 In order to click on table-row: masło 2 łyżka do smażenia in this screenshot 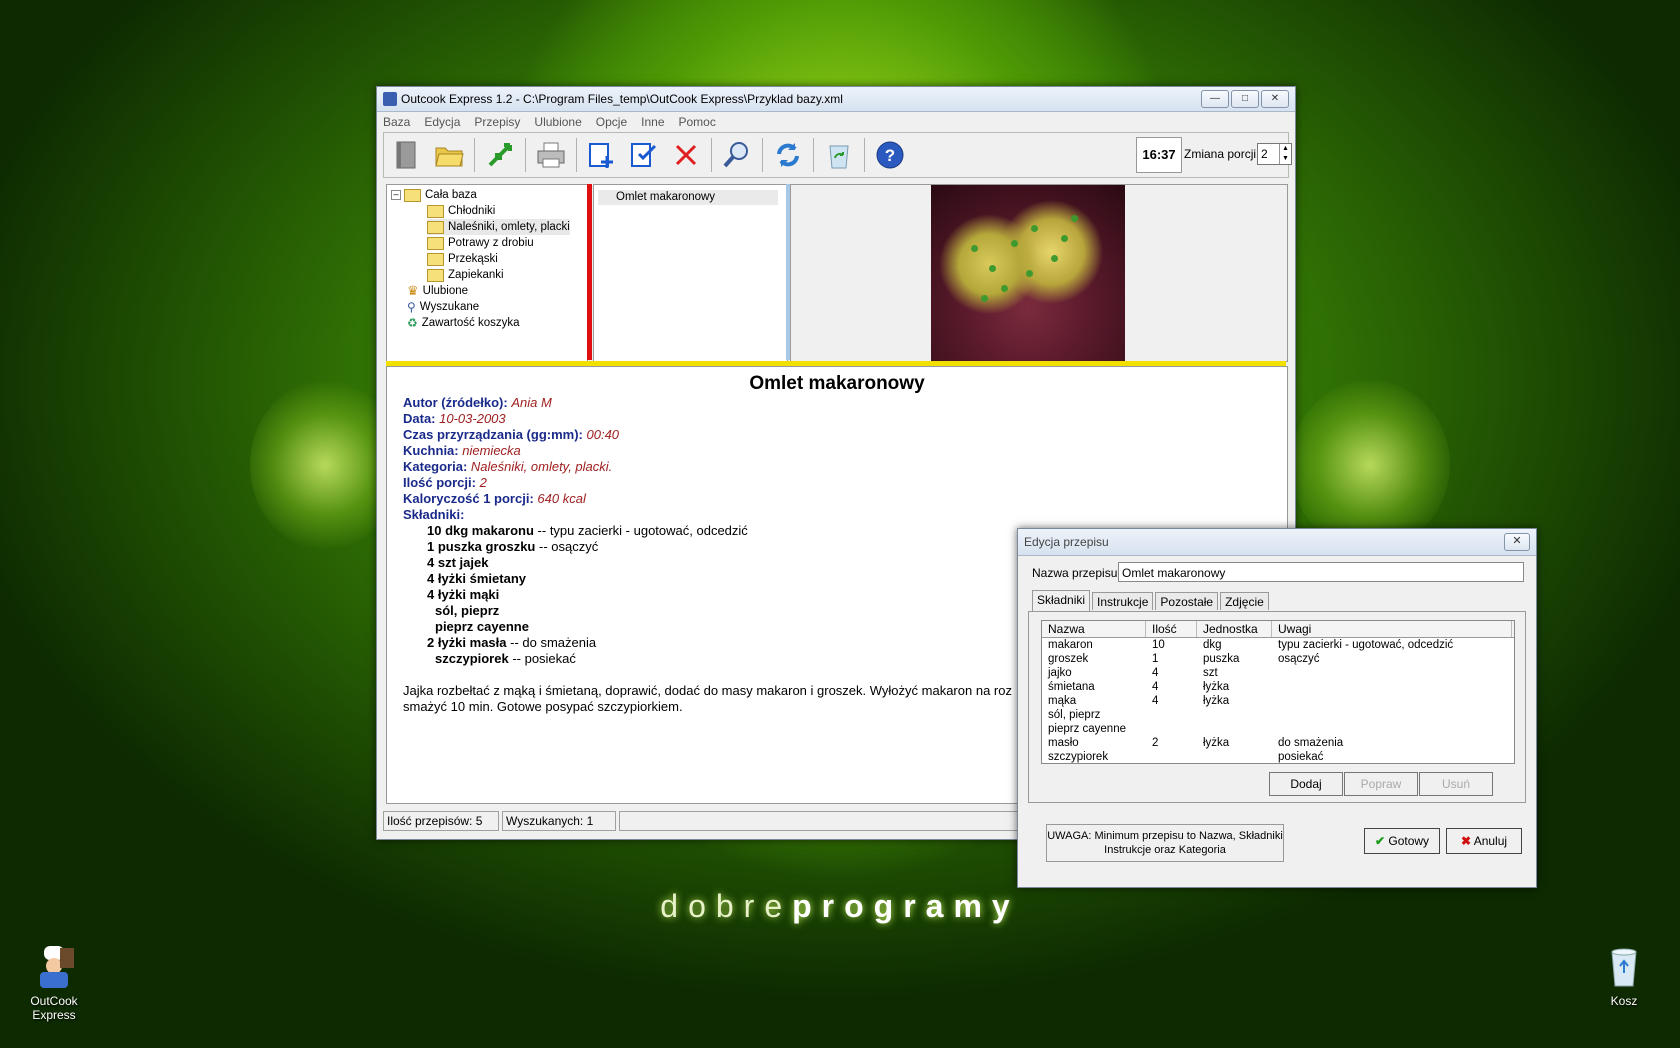, I will do `click(1278, 743)`.